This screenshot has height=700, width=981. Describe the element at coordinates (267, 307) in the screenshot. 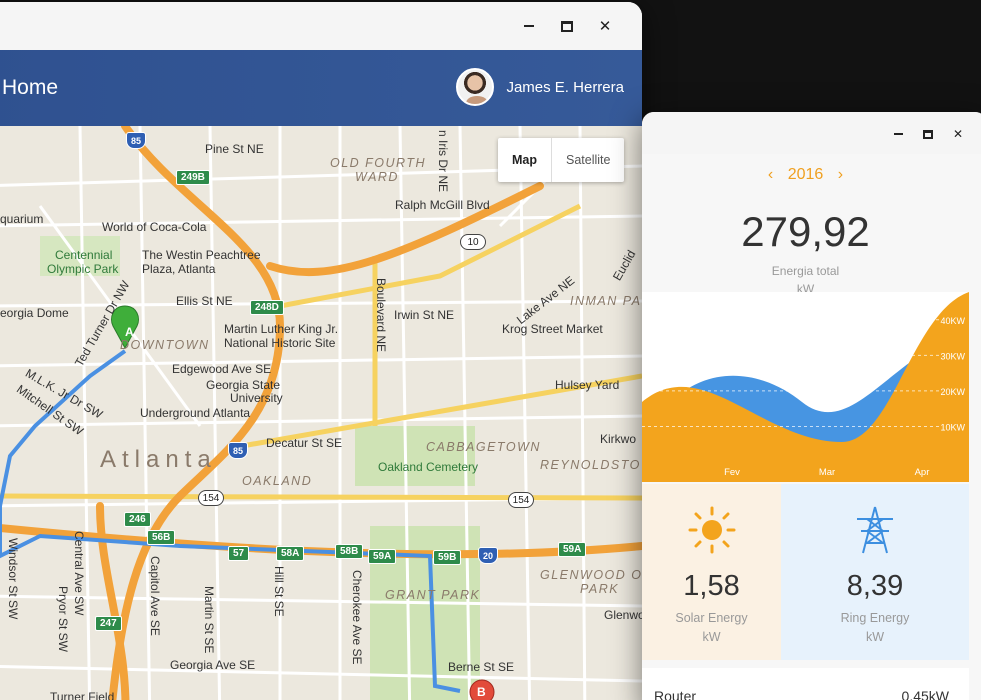

I see `exit-shield: 248D` at that location.